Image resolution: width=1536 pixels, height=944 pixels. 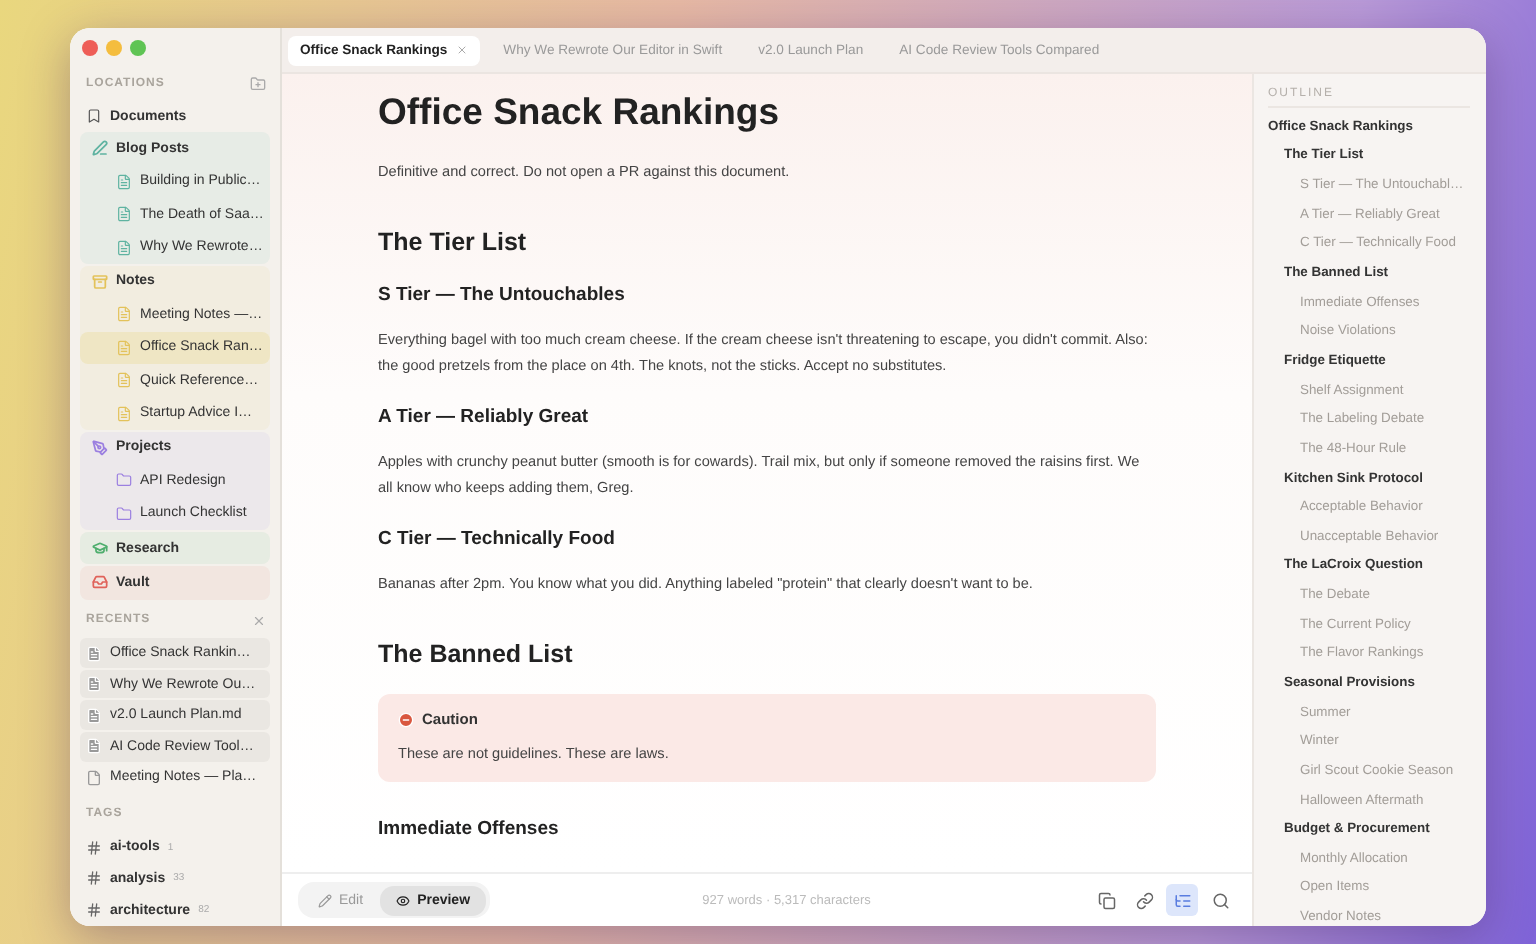 What do you see at coordinates (406, 719) in the screenshot?
I see `caution-icon` at bounding box center [406, 719].